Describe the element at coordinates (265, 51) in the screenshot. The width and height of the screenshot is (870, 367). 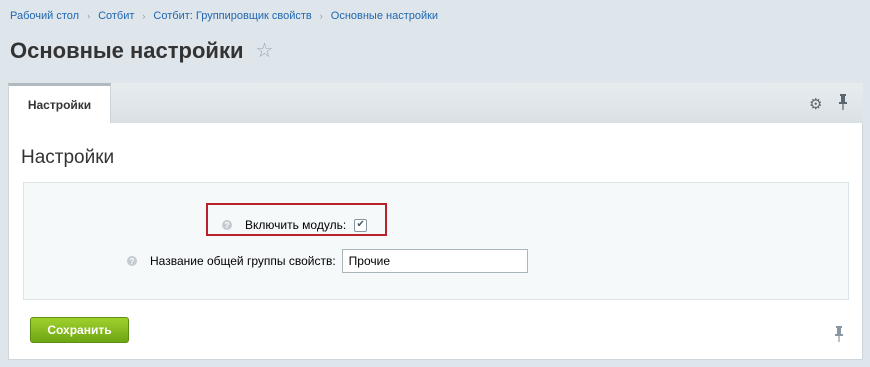
I see `star-icon: ☆` at that location.